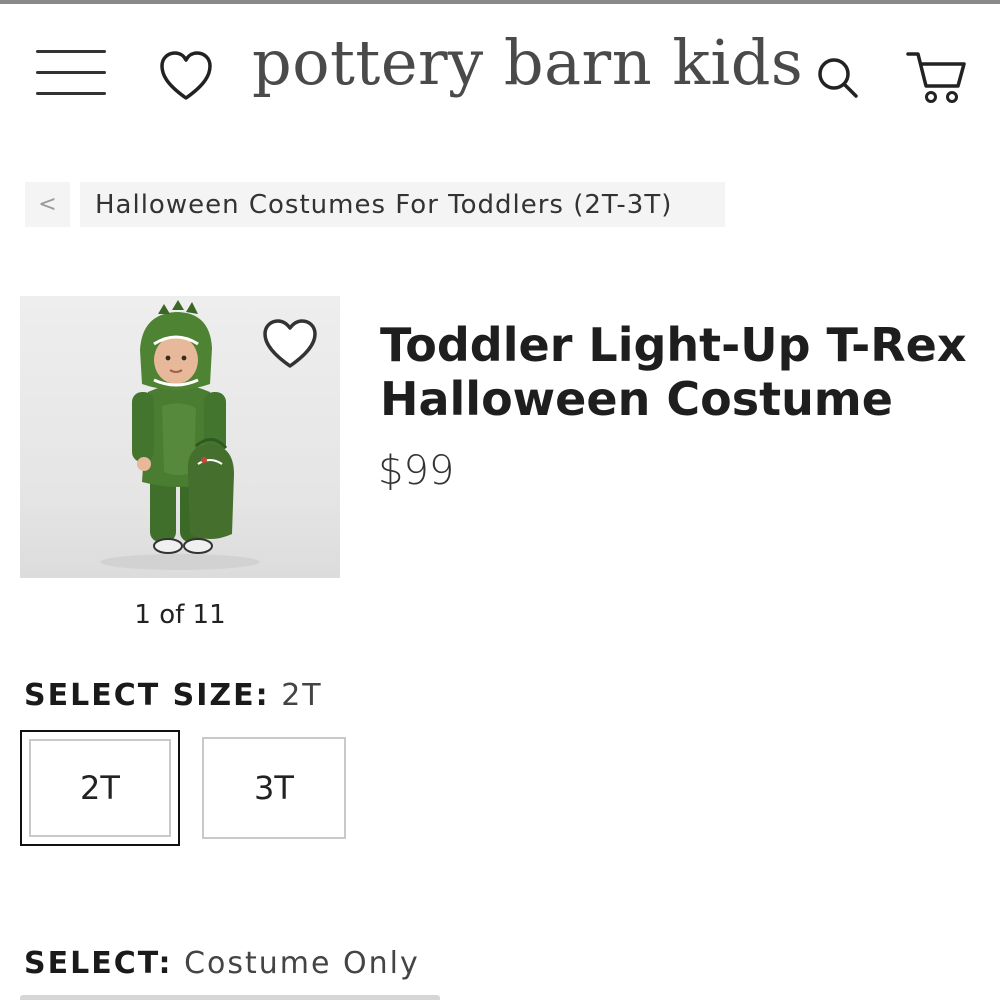 The image size is (1000, 1000). Describe the element at coordinates (180, 615) in the screenshot. I see `image-counter: 1 of 11` at that location.